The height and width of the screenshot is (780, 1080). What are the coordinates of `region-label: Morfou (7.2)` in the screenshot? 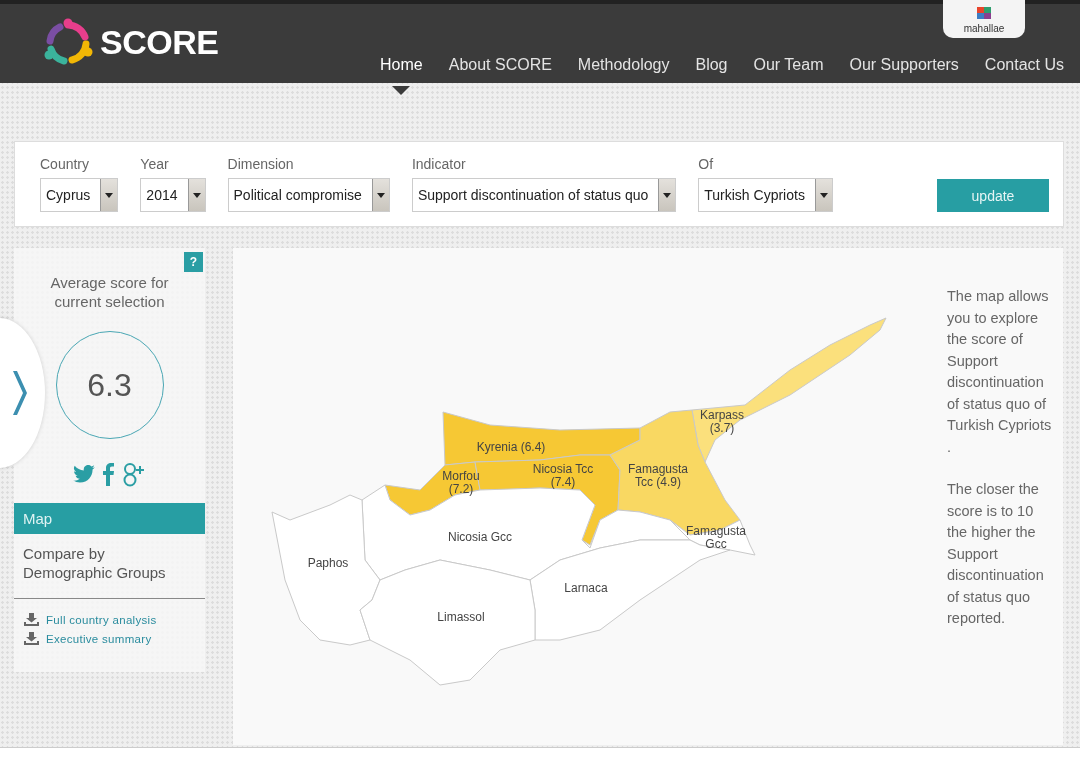 It's located at (461, 483).